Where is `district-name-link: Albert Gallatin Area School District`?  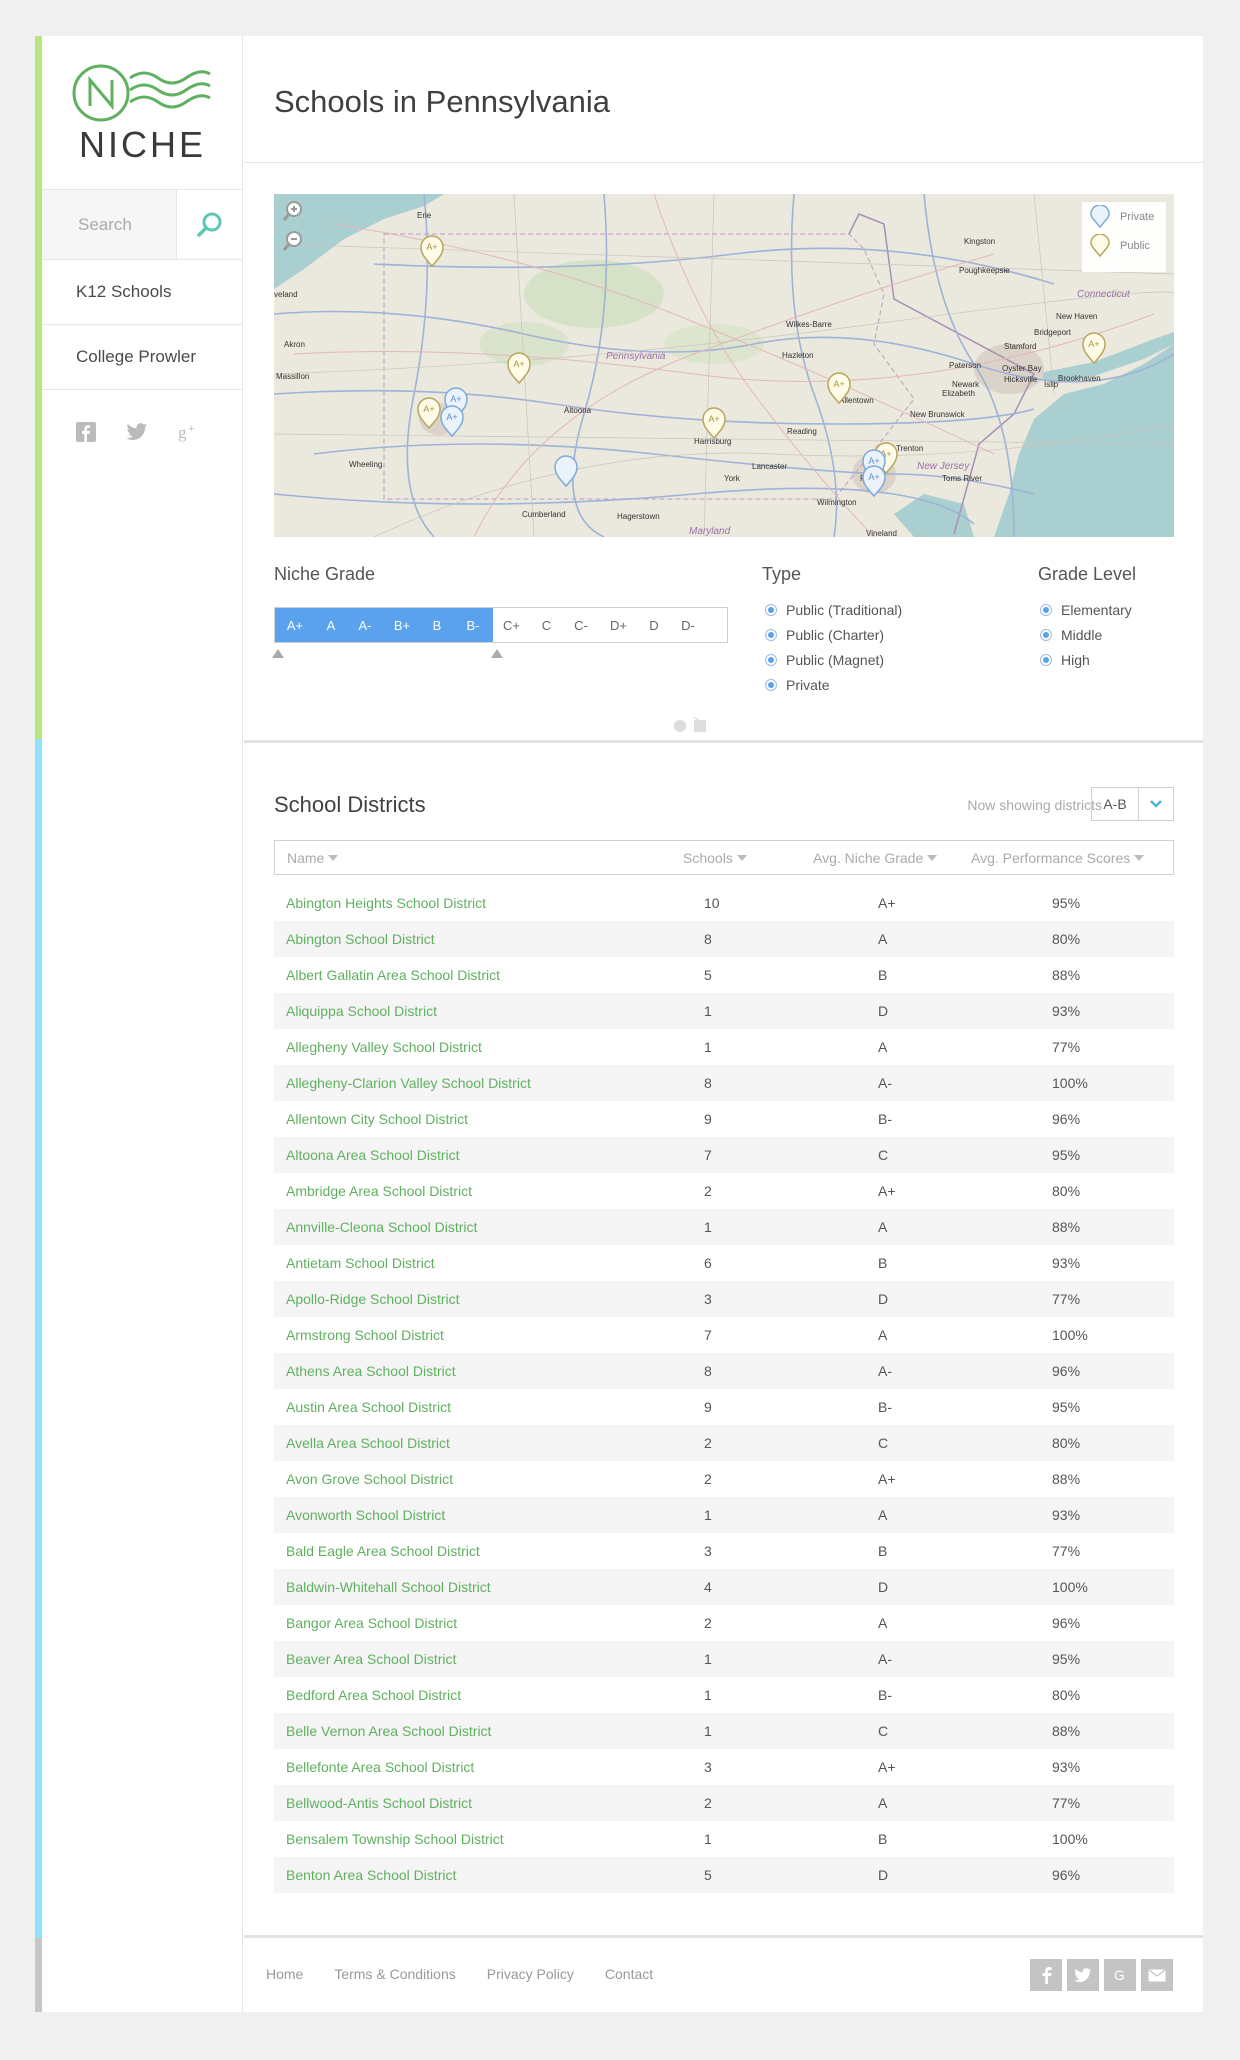 district-name-link: Albert Gallatin Area School District is located at coordinates (393, 975).